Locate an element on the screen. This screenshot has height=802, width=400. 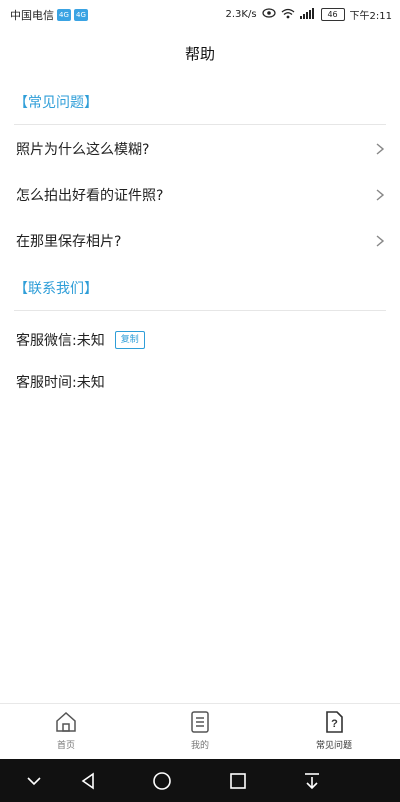
notification-pull-icon is located at coordinates (312, 781).